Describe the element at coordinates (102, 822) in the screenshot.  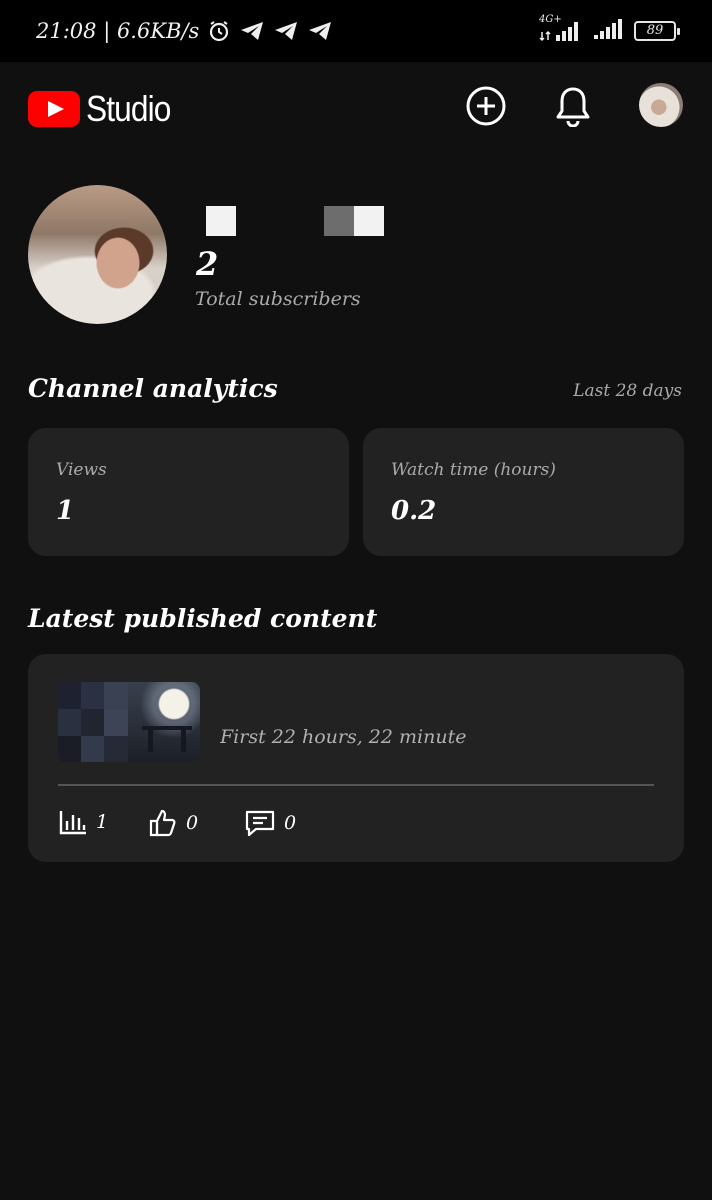
I see `views-count: 1` at that location.